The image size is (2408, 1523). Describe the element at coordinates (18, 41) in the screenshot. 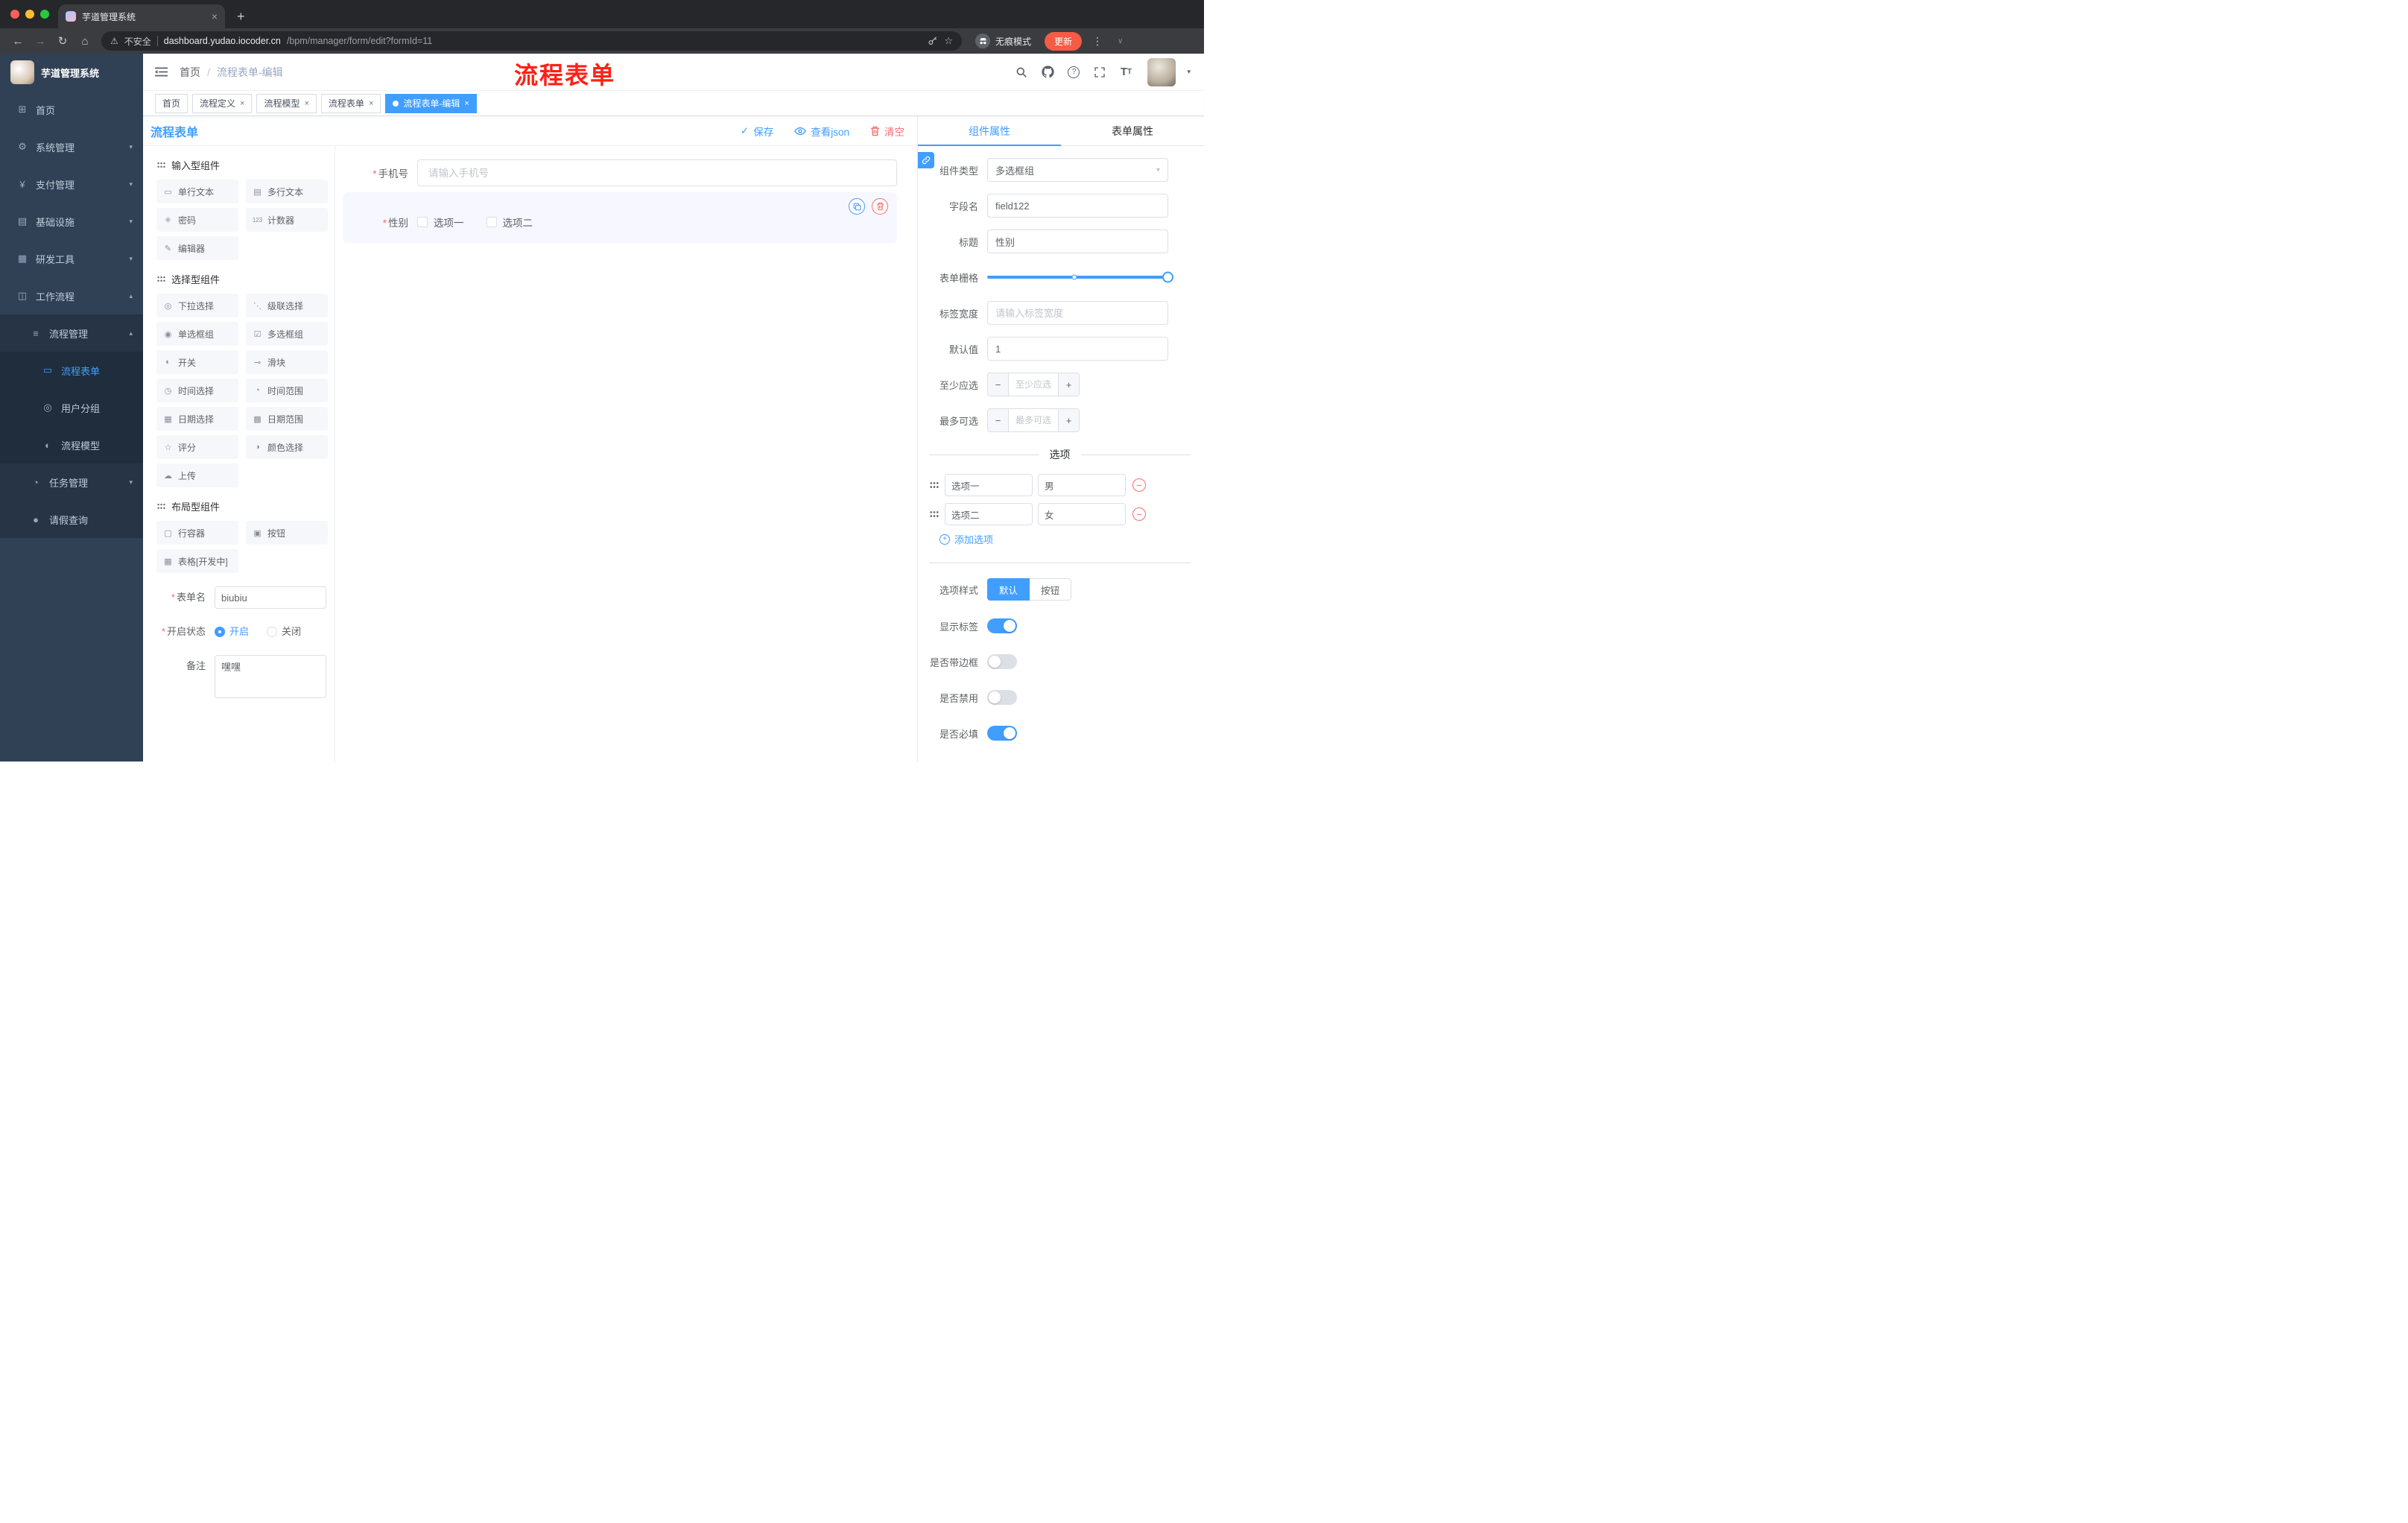

I see `back-icon: ←` at that location.